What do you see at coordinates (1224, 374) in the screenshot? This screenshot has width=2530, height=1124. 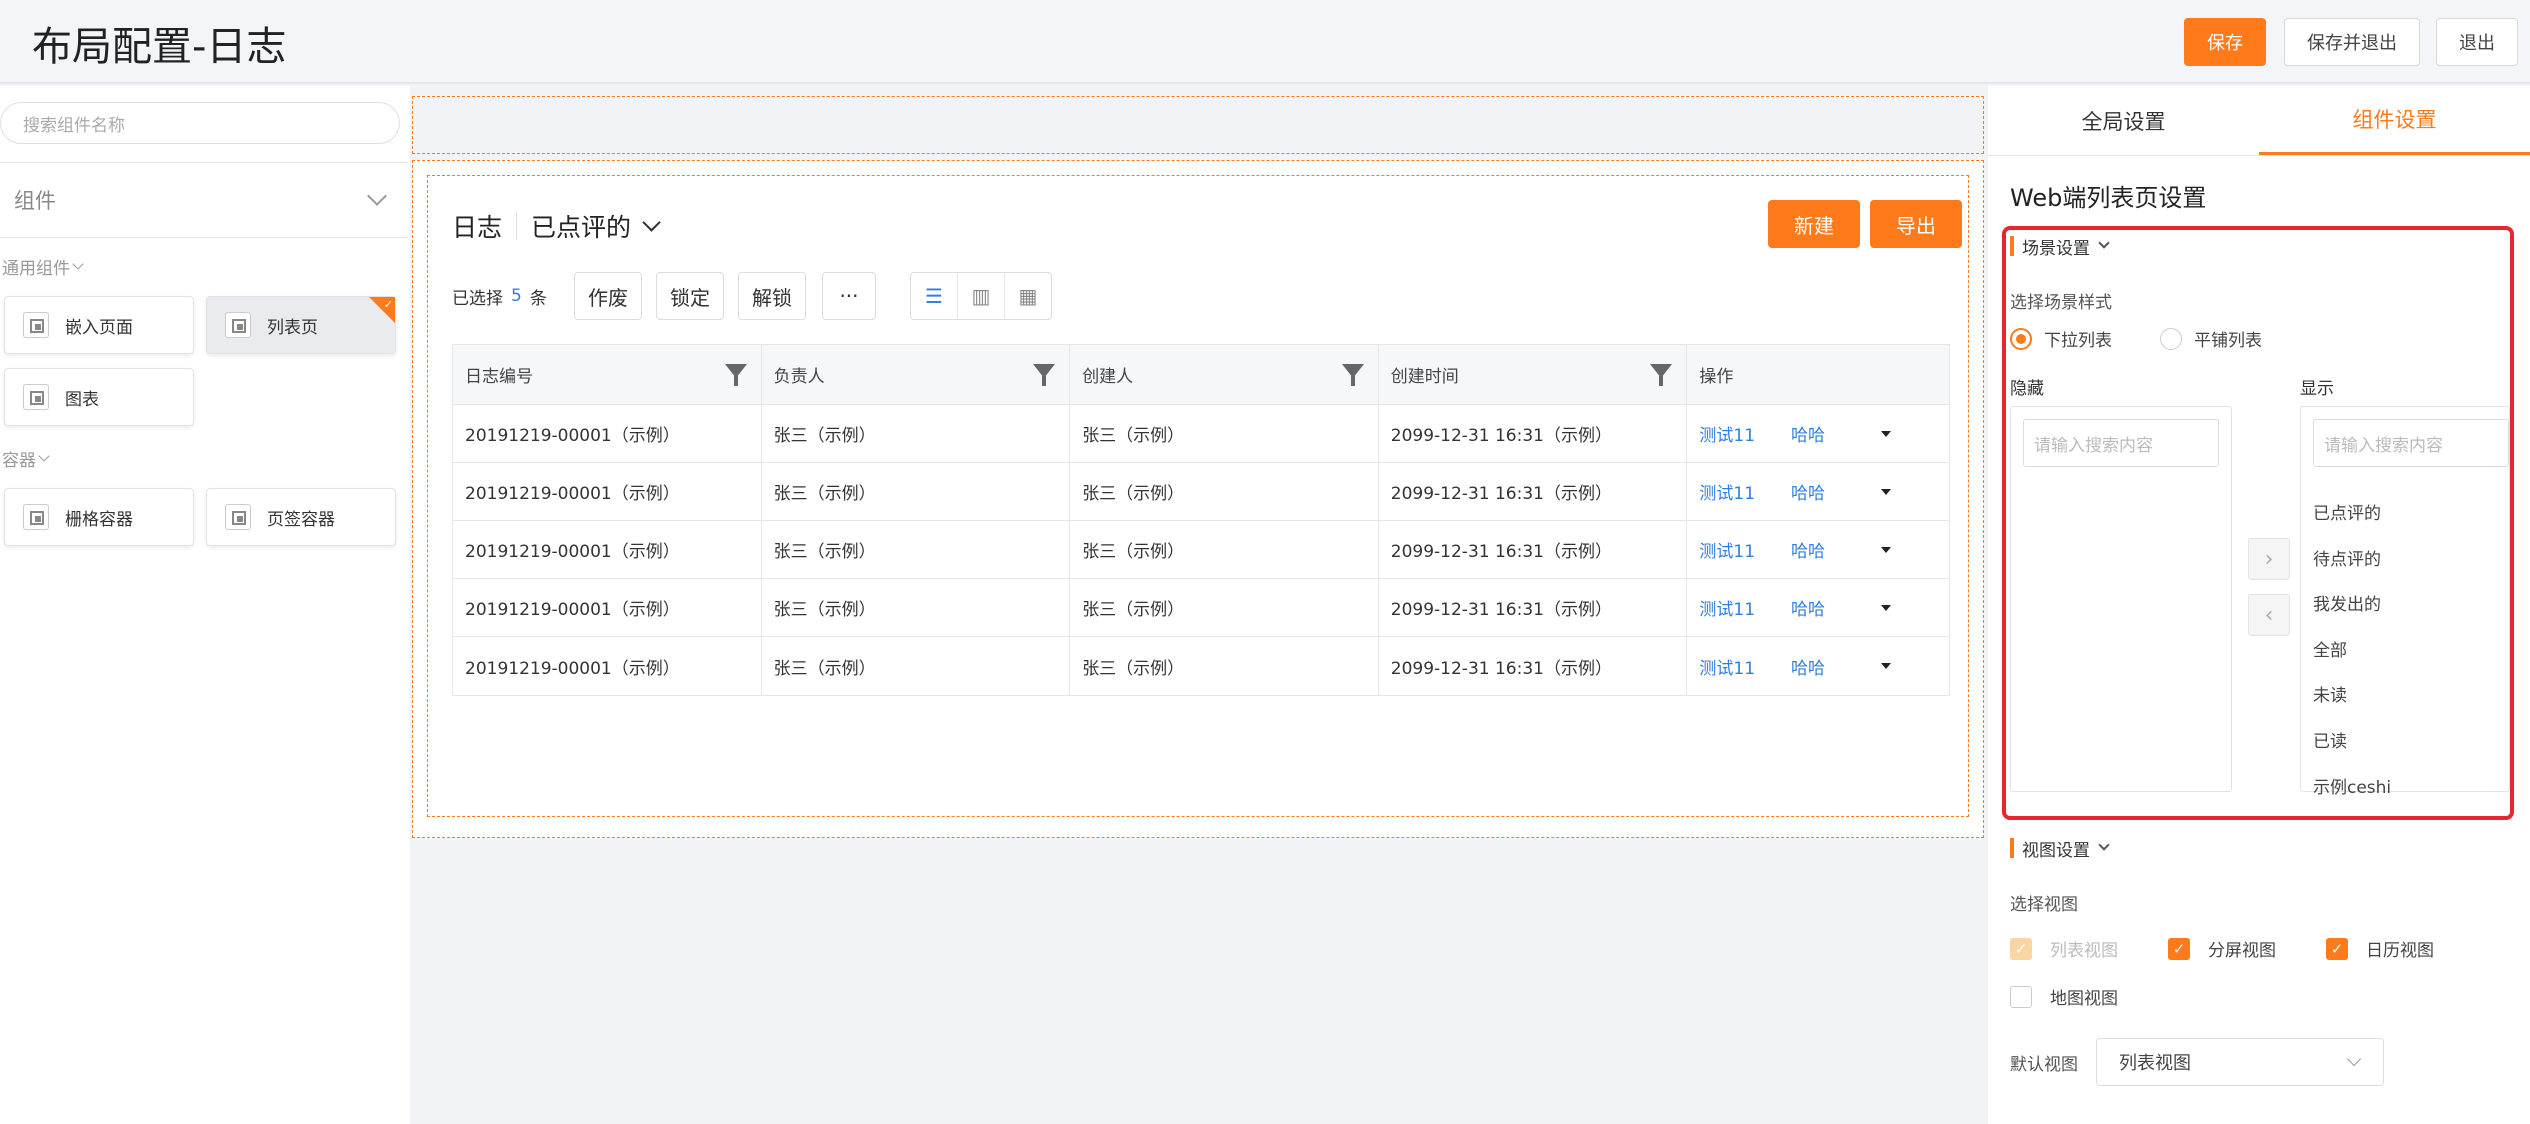 I see `column-header: 创建人` at bounding box center [1224, 374].